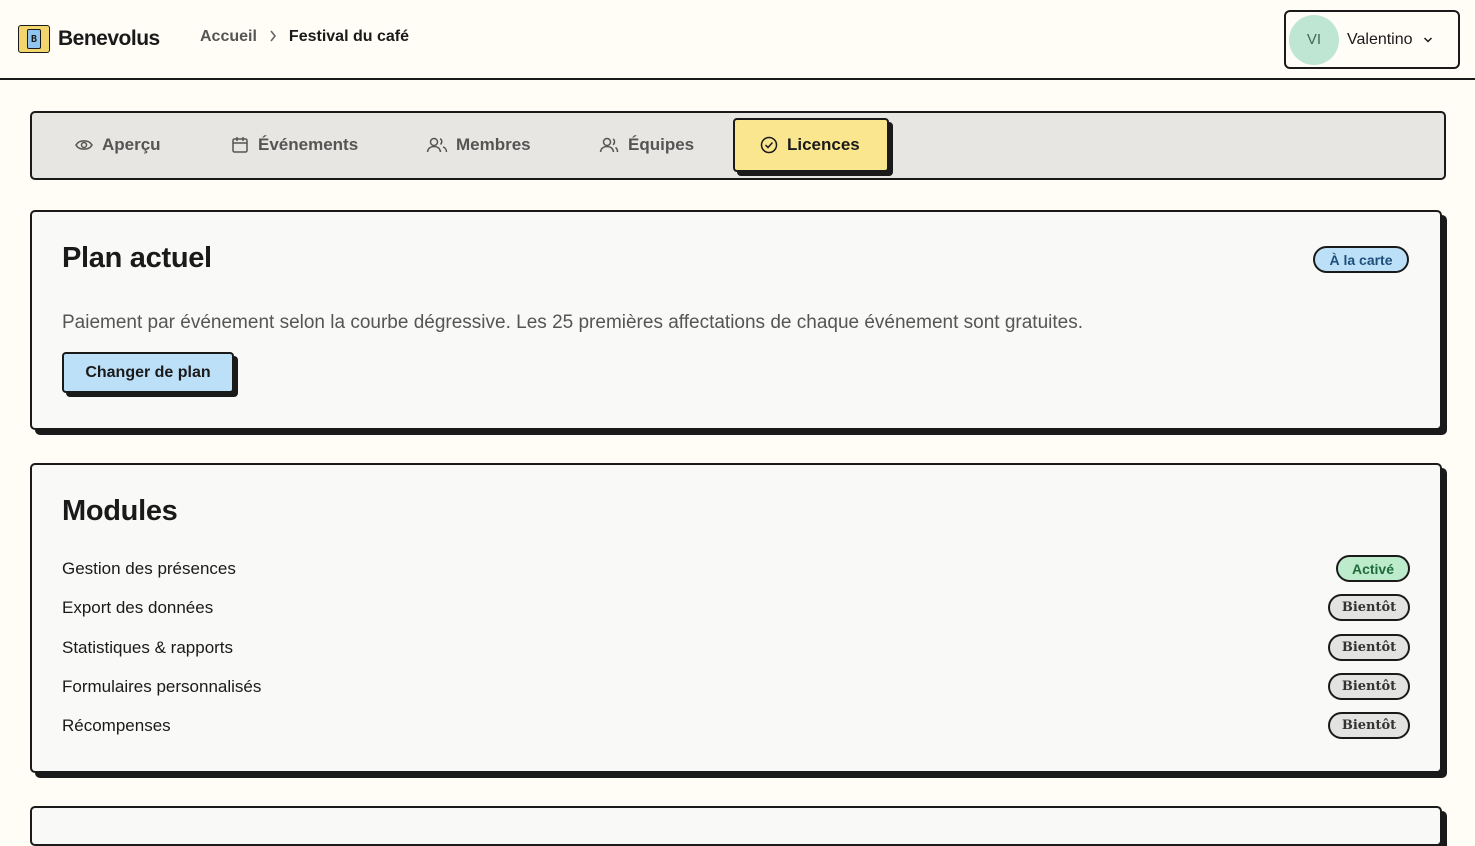  What do you see at coordinates (228, 37) in the screenshot?
I see `breadcrumb-home-link: Accueil` at bounding box center [228, 37].